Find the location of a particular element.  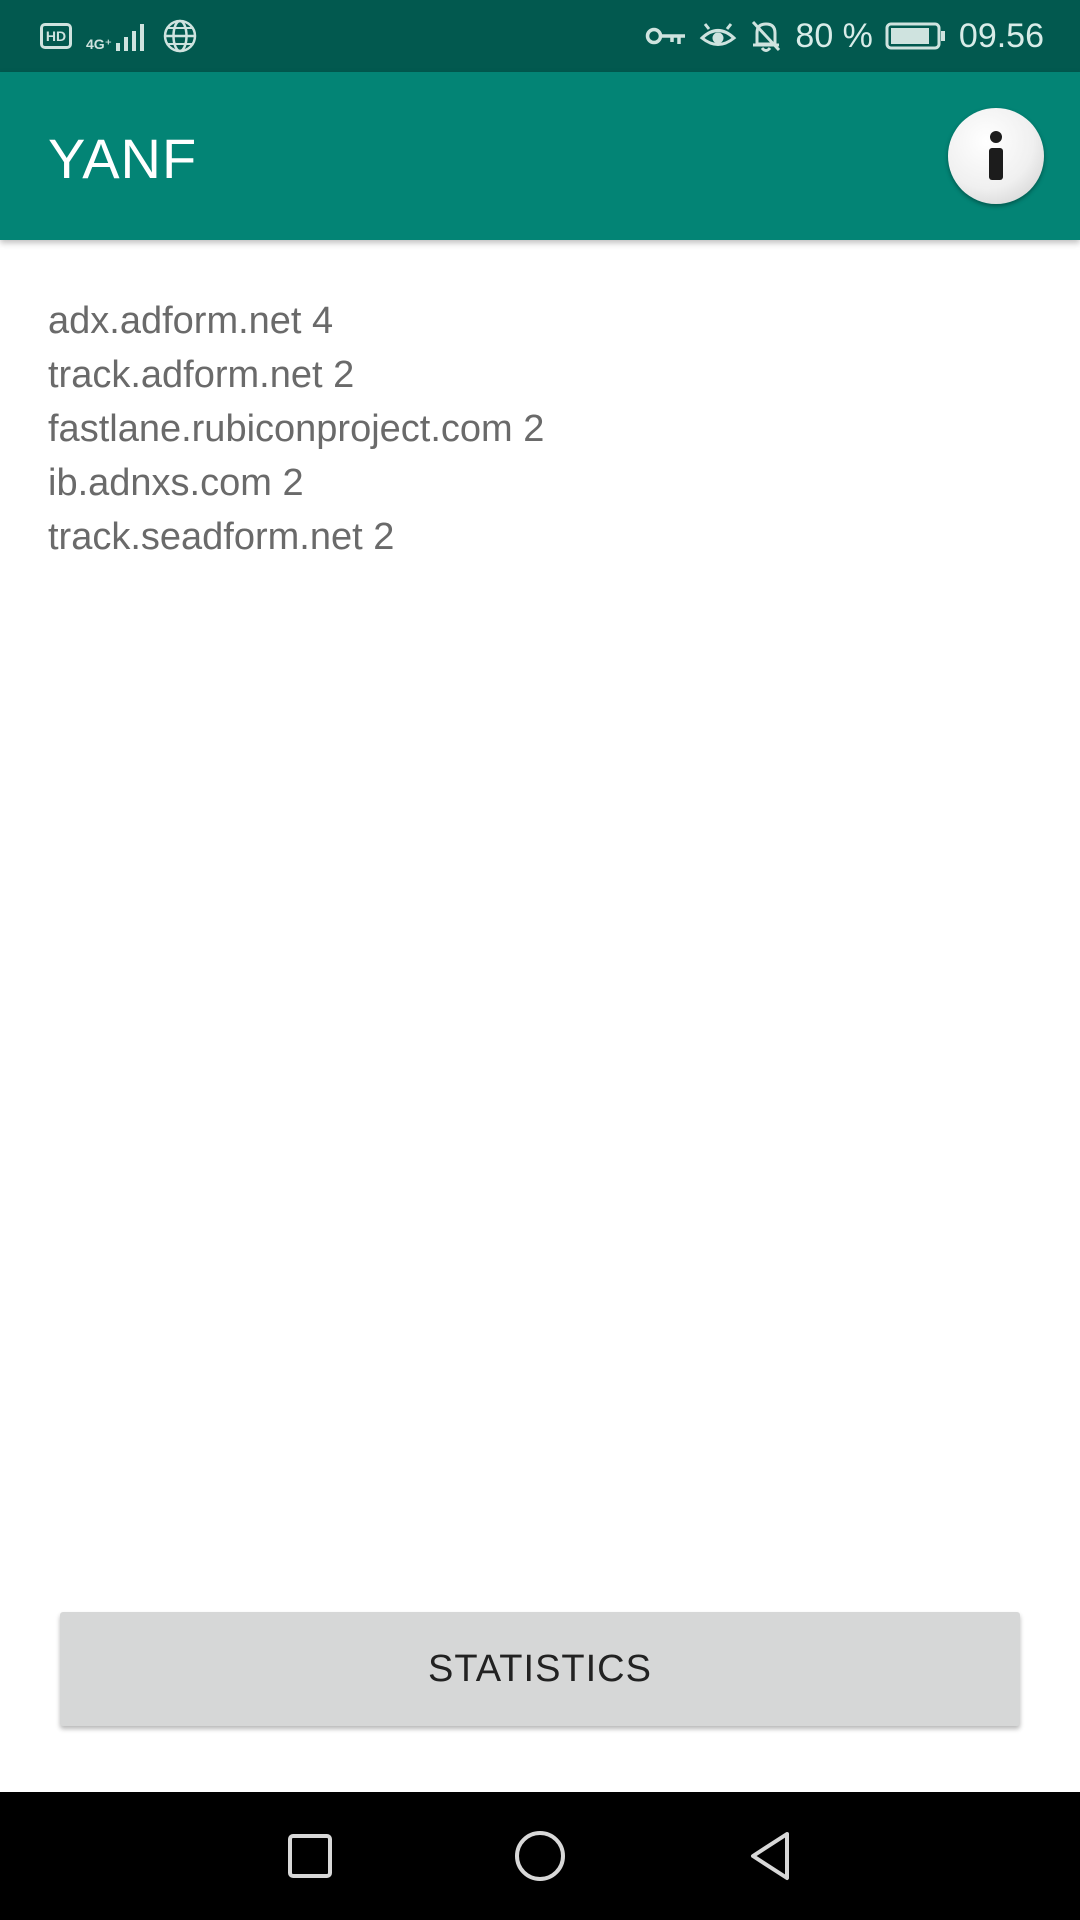

list-item: adx.adform.net 4 is located at coordinates (191, 321).